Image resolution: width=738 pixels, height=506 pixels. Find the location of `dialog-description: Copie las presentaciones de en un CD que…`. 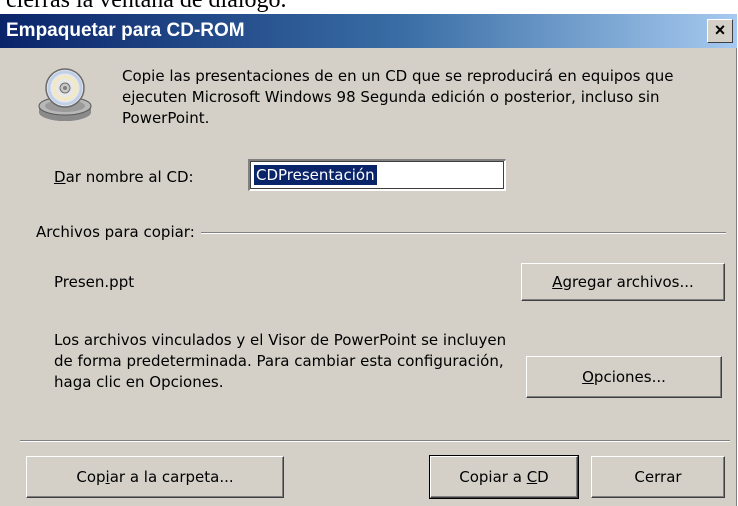

dialog-description: Copie las presentaciones de en un CD que… is located at coordinates (398, 97).